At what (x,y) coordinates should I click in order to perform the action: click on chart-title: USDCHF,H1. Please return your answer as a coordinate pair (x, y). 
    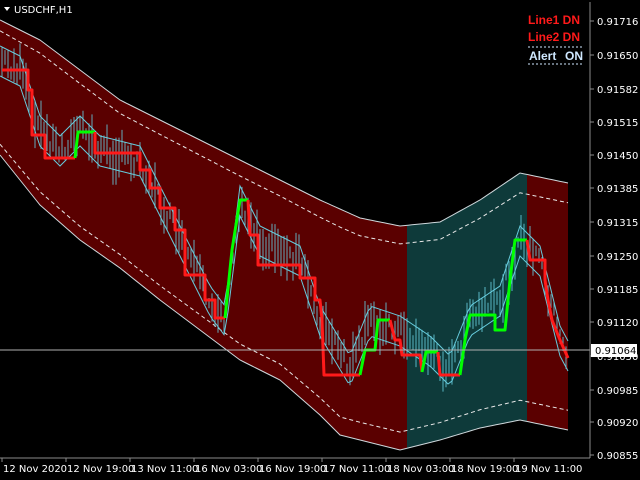
    Looking at the image, I should click on (43, 10).